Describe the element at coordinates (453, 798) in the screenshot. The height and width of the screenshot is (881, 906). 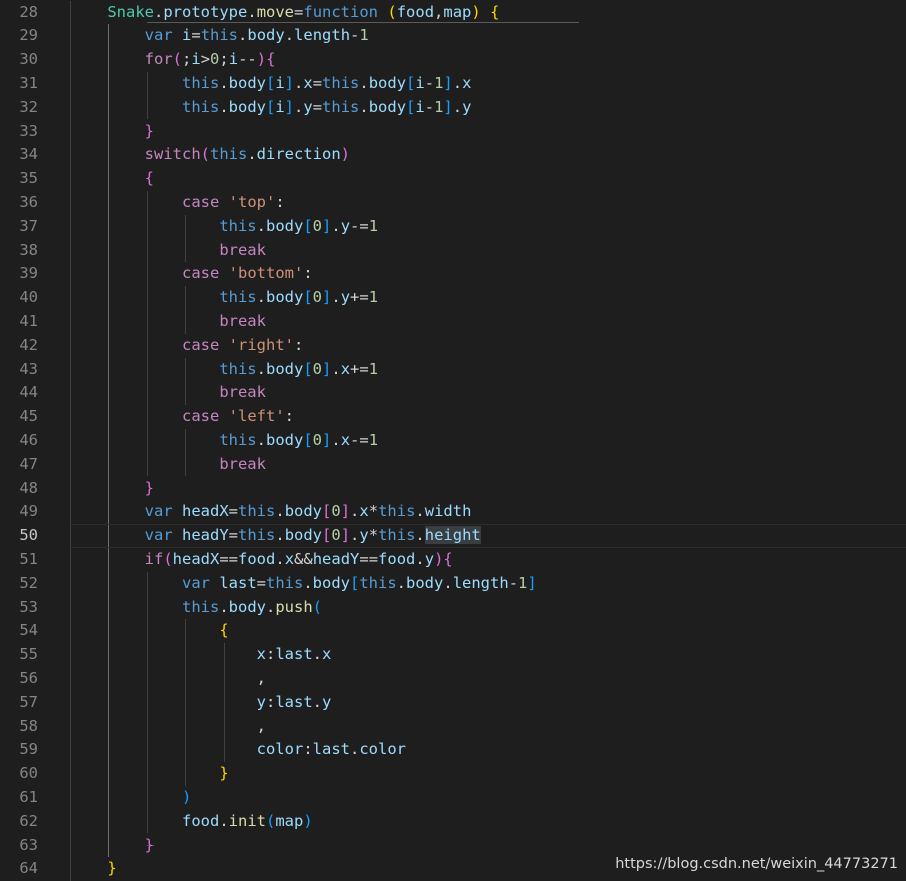
I see `code-line: 61 )` at that location.